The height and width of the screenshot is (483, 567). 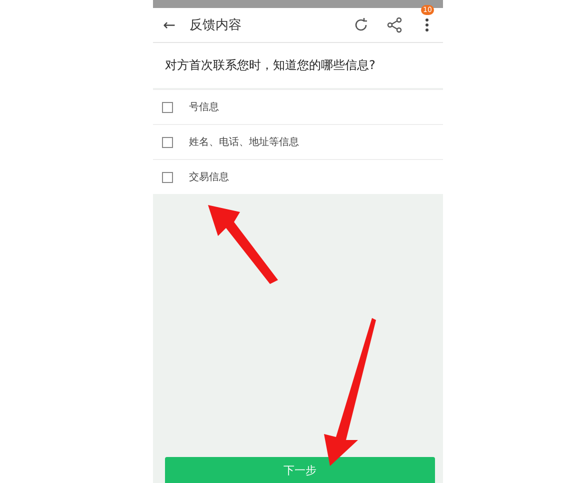 What do you see at coordinates (204, 107) in the screenshot?
I see `option-label: 号信息` at bounding box center [204, 107].